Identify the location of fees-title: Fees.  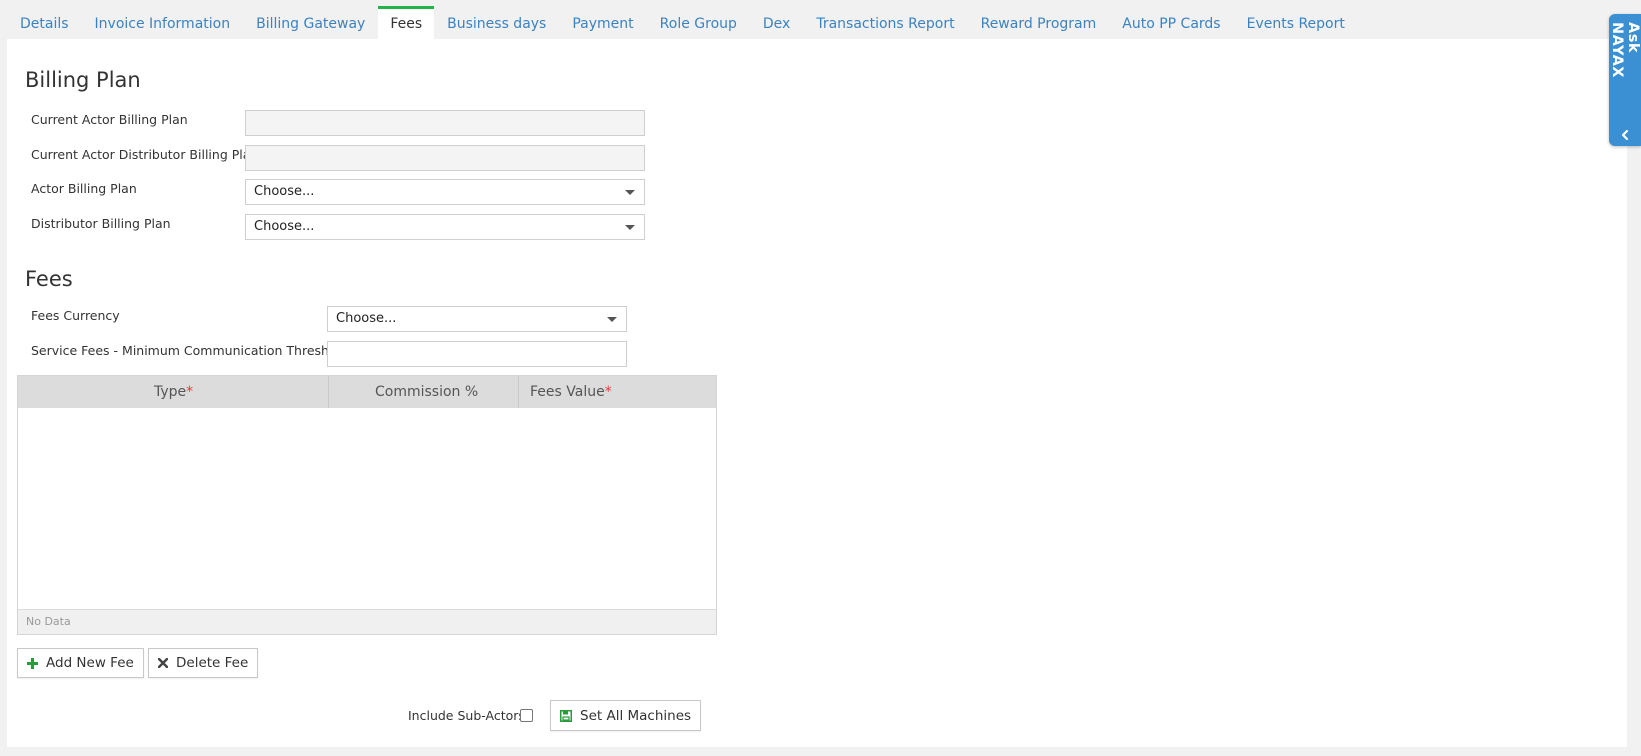
(49, 279).